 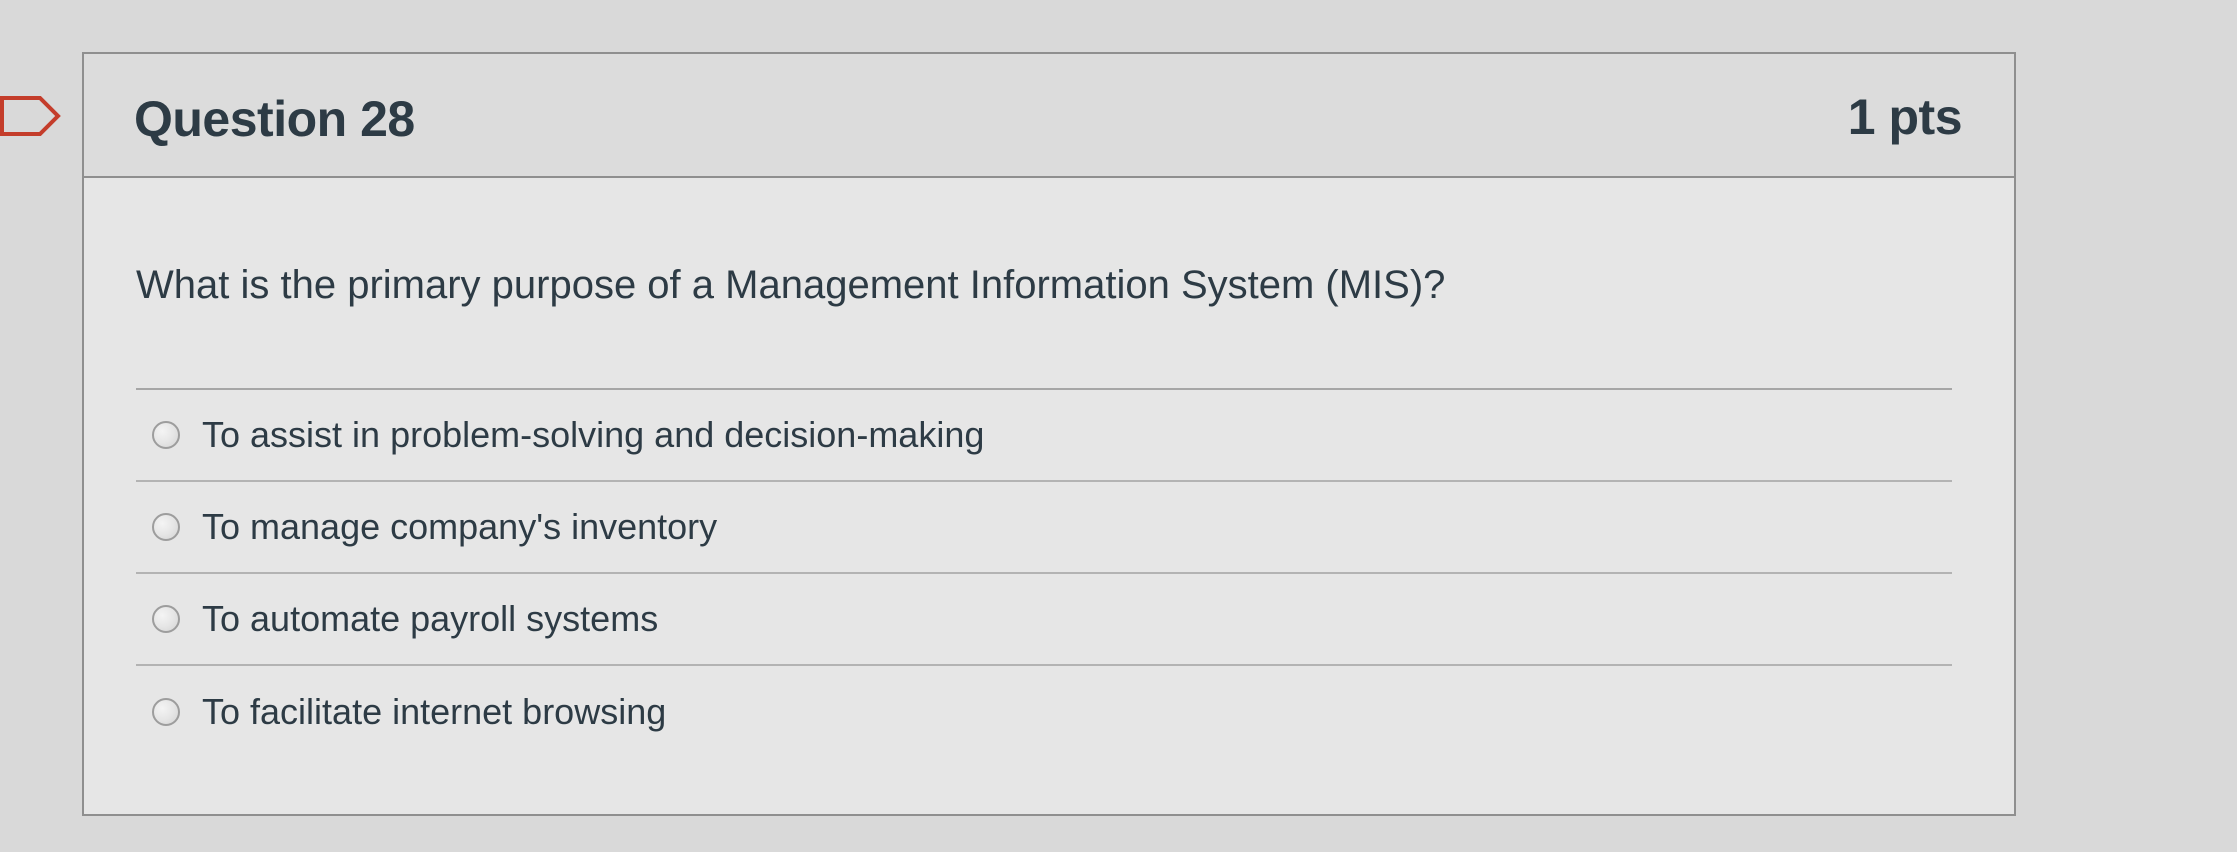 What do you see at coordinates (434, 712) in the screenshot?
I see `answer-label: To facilitate internet browsing` at bounding box center [434, 712].